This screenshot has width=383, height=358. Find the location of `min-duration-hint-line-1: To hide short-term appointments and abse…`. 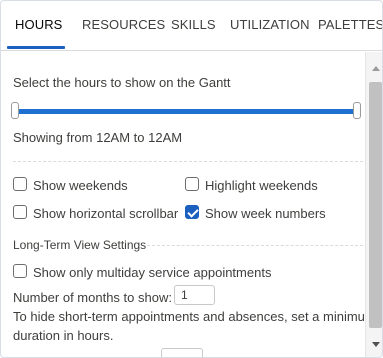

min-duration-hint-line-1: To hide short-term appointments and abse… is located at coordinates (189, 316).